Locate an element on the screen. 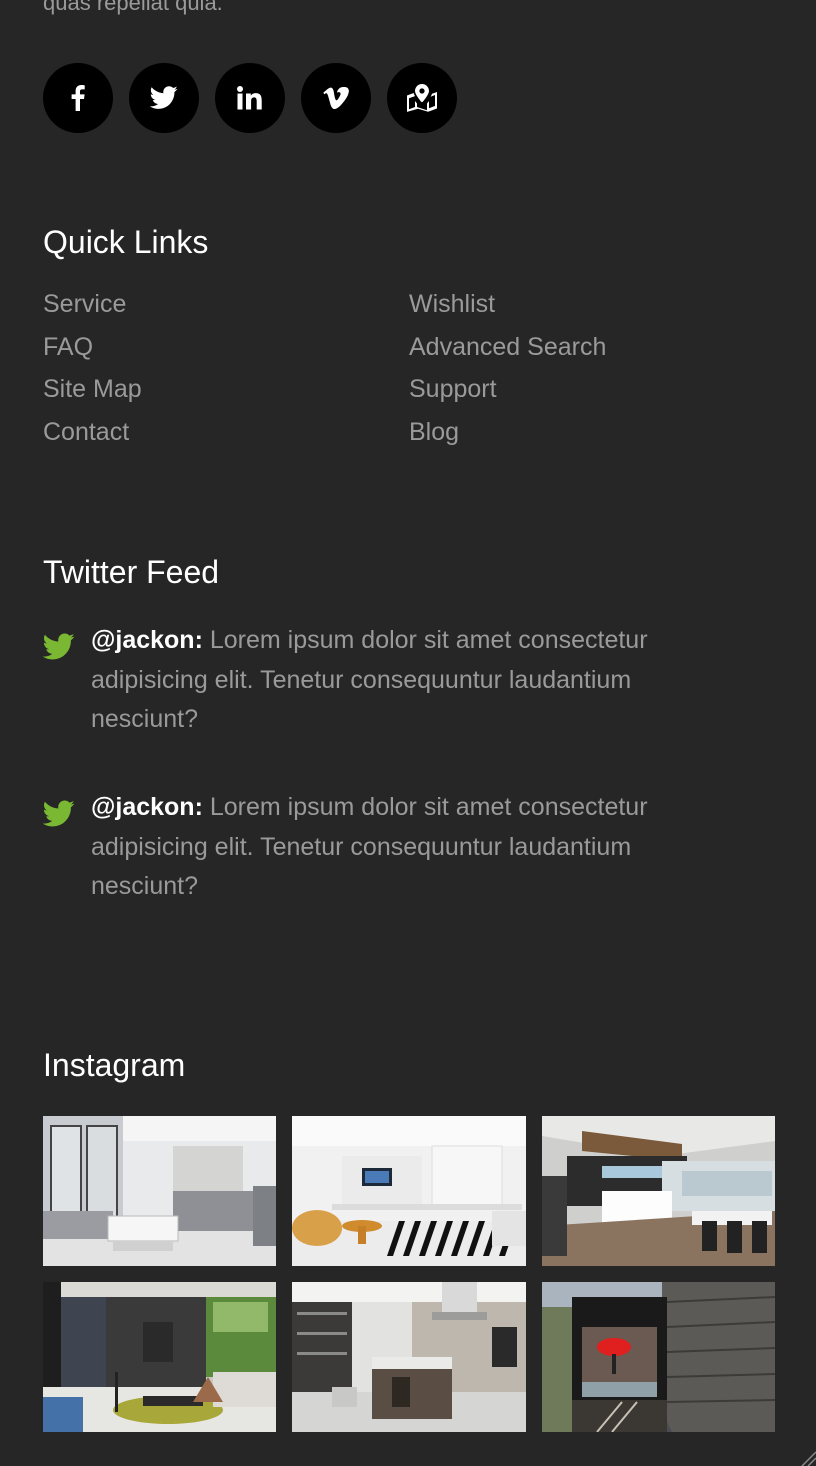  link-item: Service is located at coordinates (92, 307).